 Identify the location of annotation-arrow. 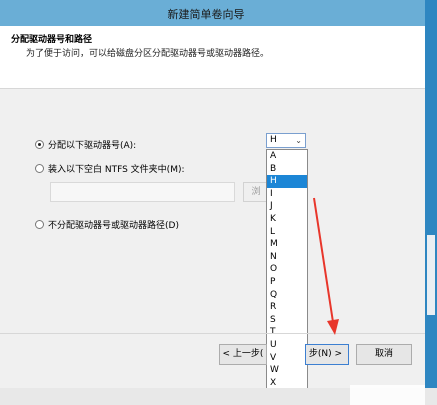
(326, 266).